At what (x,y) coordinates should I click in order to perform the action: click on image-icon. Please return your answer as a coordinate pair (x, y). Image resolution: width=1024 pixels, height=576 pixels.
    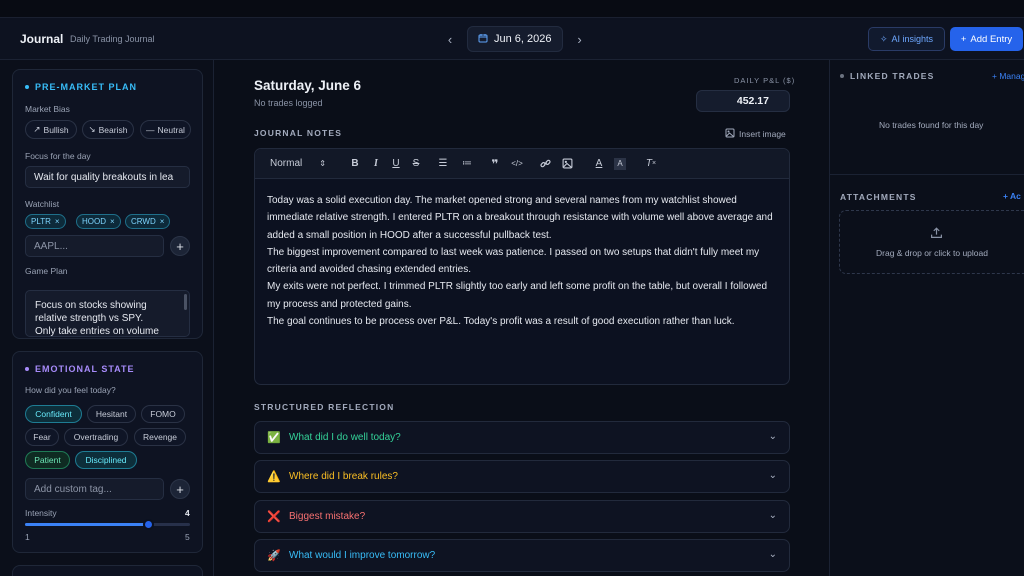
    Looking at the image, I should click on (567, 164).